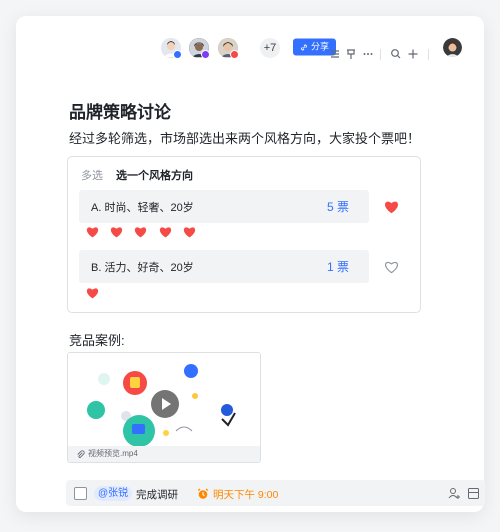  What do you see at coordinates (97, 340) in the screenshot?
I see `section-title: 竞品案例:` at bounding box center [97, 340].